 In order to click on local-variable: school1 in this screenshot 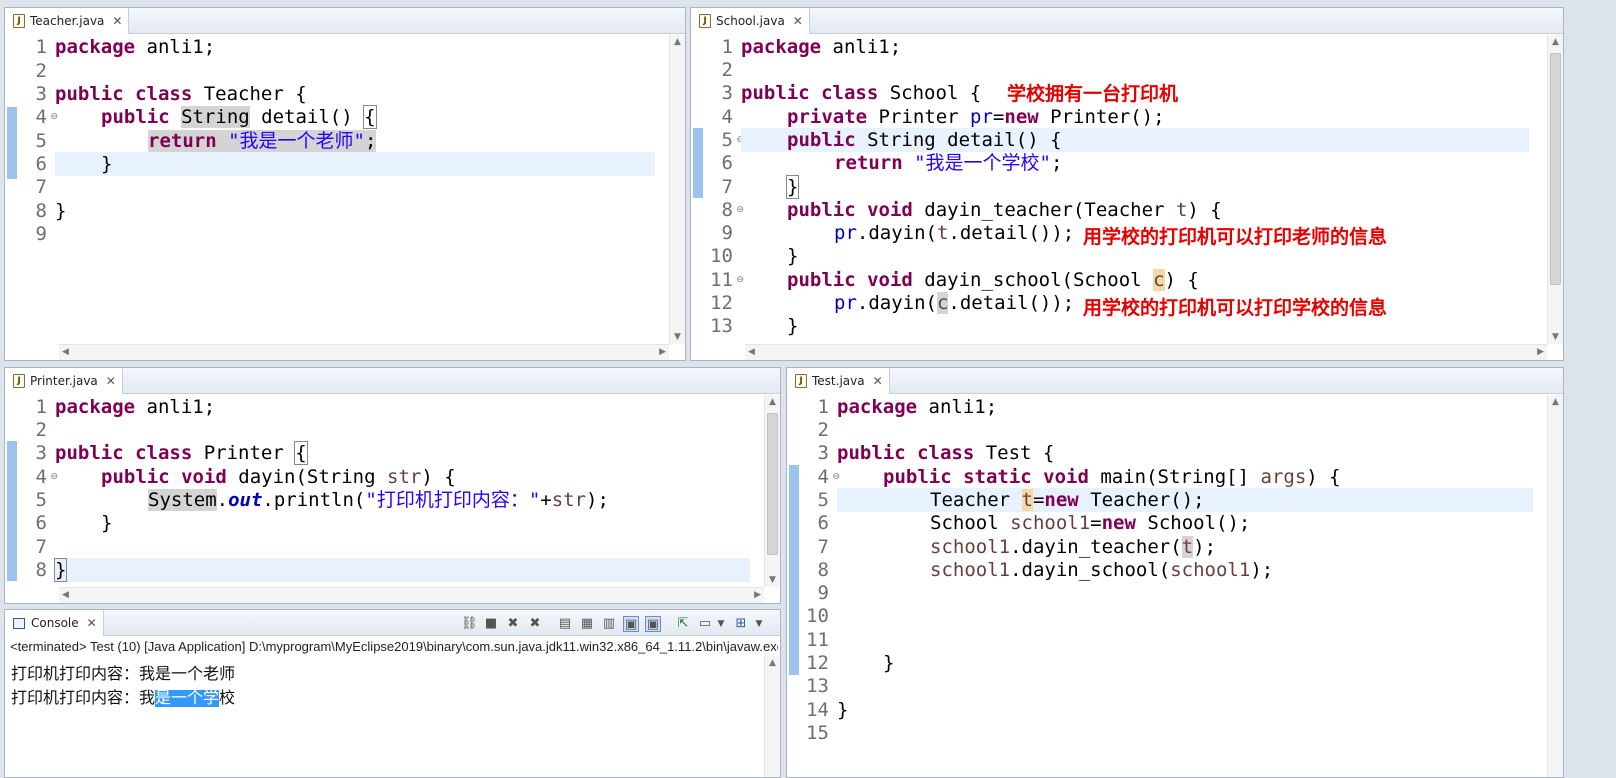, I will do `click(970, 570)`.